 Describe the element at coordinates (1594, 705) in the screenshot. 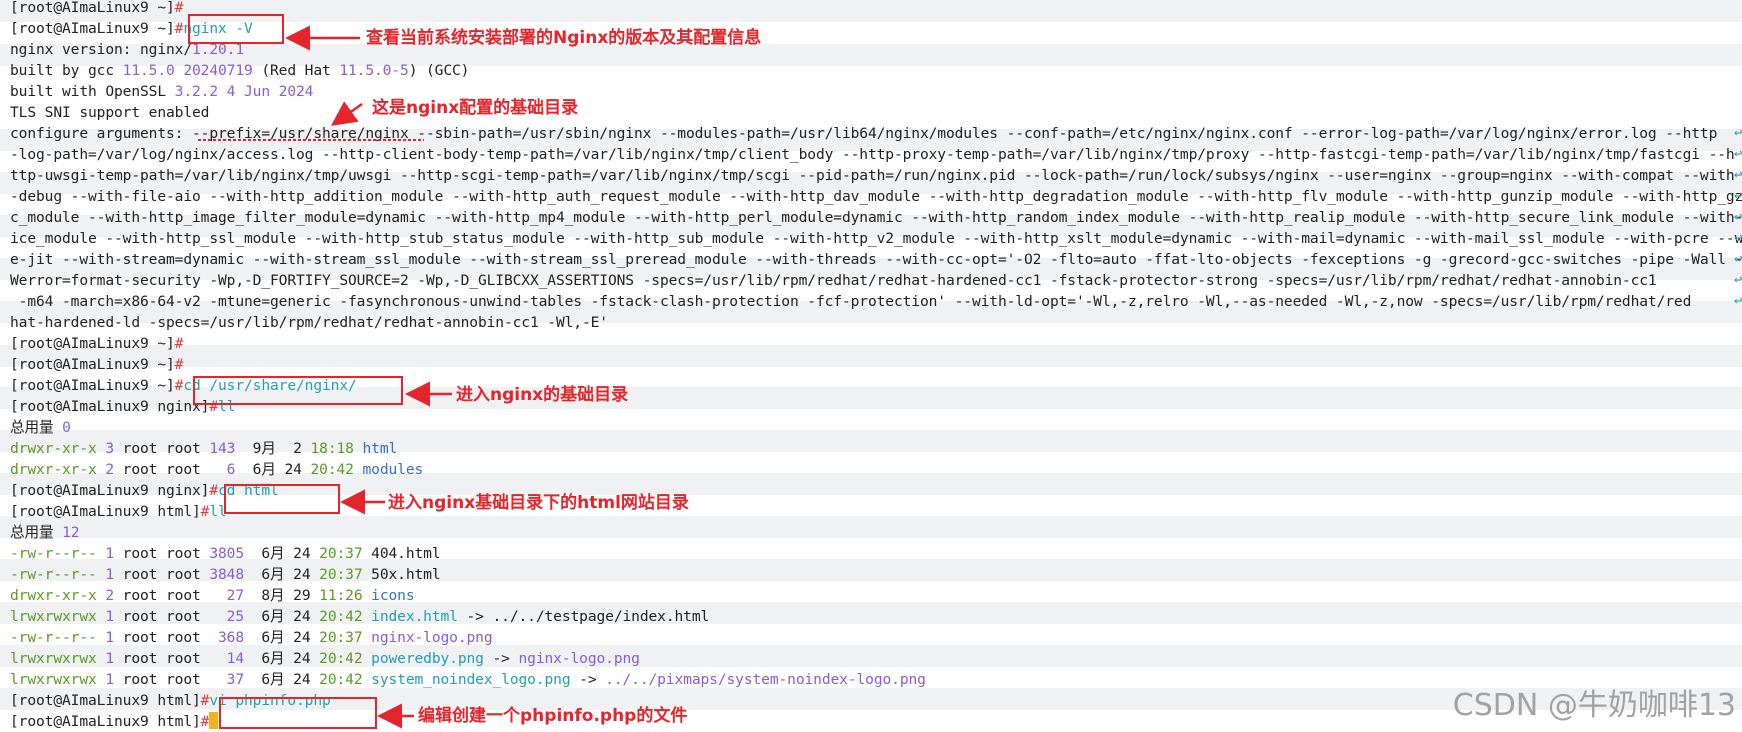

I see `watermark-text: CSDN @牛奶咖啡13` at that location.